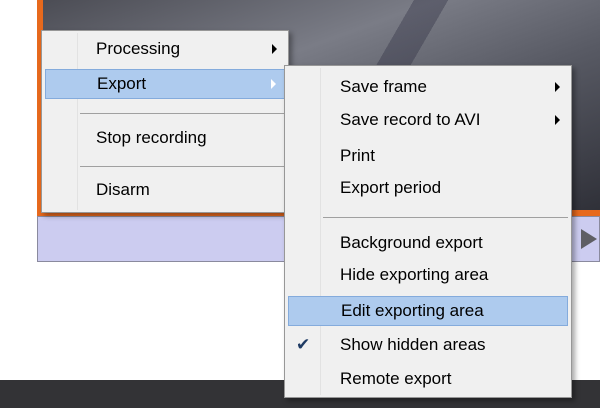 This screenshot has height=408, width=600. Describe the element at coordinates (589, 239) in the screenshot. I see `next-arrow-icon` at that location.